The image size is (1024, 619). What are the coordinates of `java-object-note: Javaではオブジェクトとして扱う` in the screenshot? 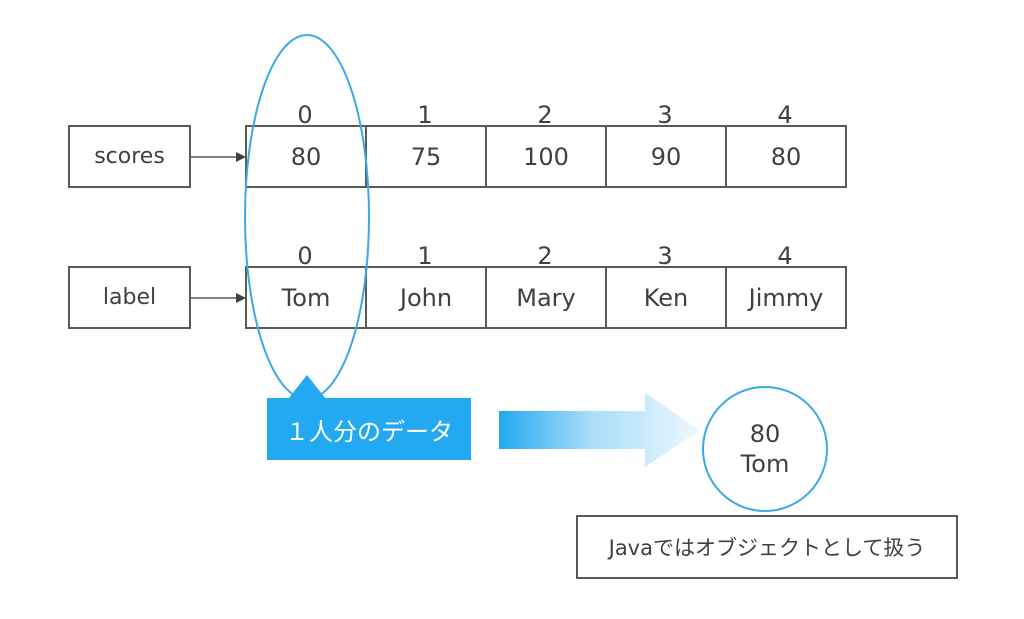 It's located at (767, 547).